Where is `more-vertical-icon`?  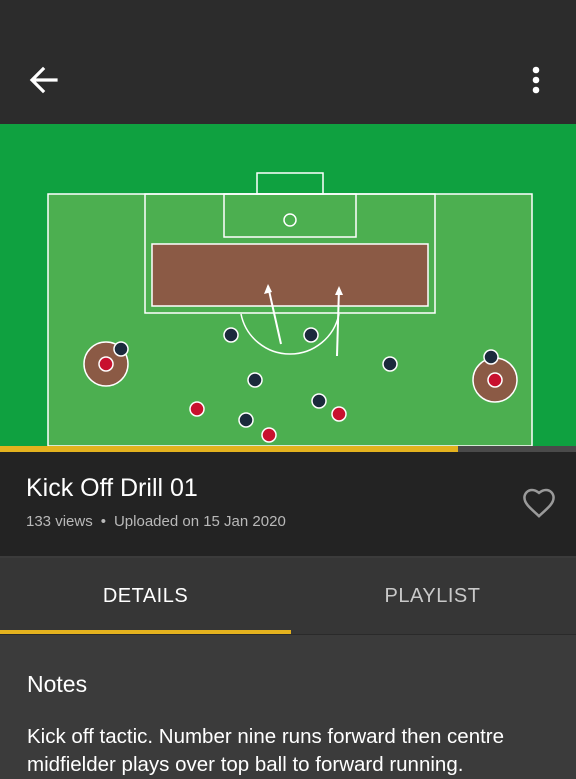 more-vertical-icon is located at coordinates (536, 80).